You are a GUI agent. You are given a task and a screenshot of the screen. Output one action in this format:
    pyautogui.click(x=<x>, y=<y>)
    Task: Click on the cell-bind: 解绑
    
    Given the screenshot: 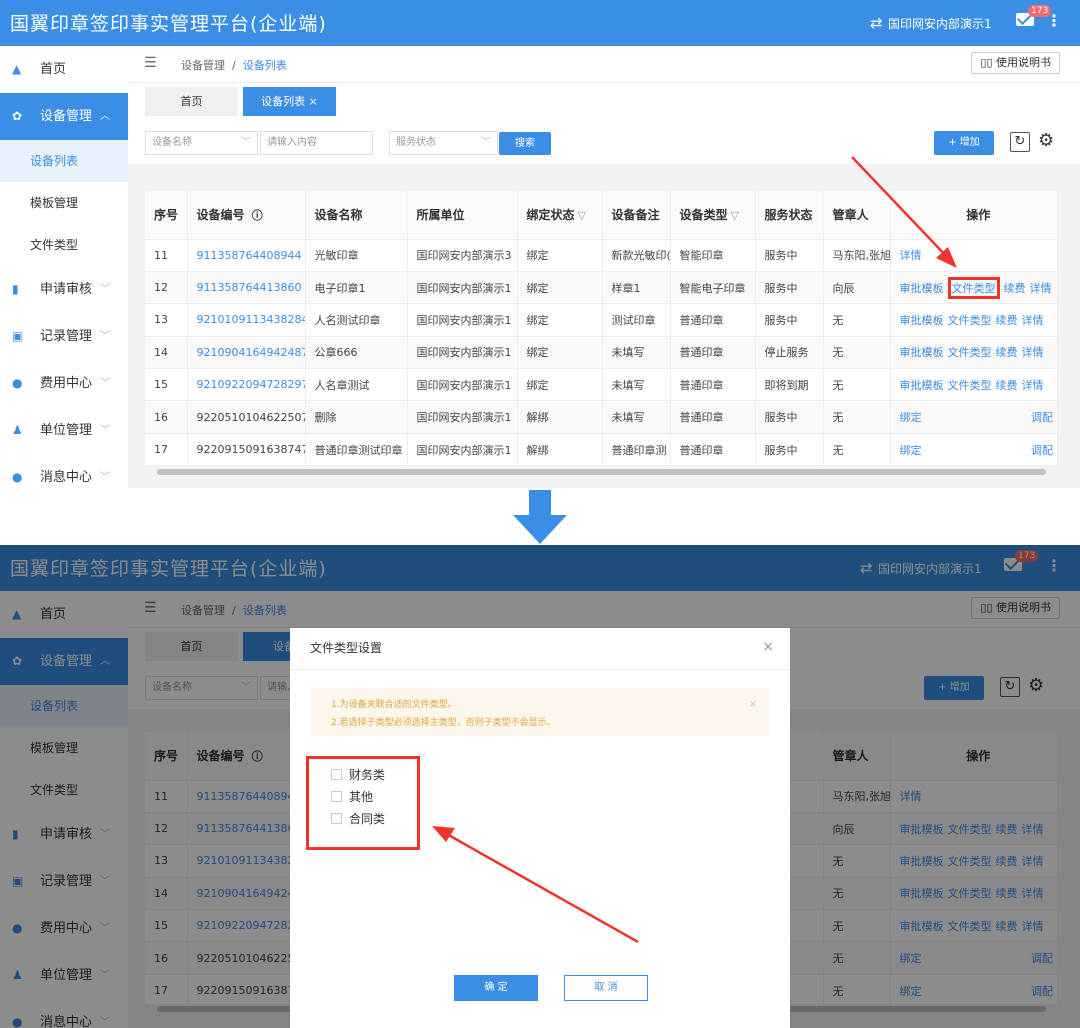 What is the action you would take?
    pyautogui.click(x=560, y=417)
    